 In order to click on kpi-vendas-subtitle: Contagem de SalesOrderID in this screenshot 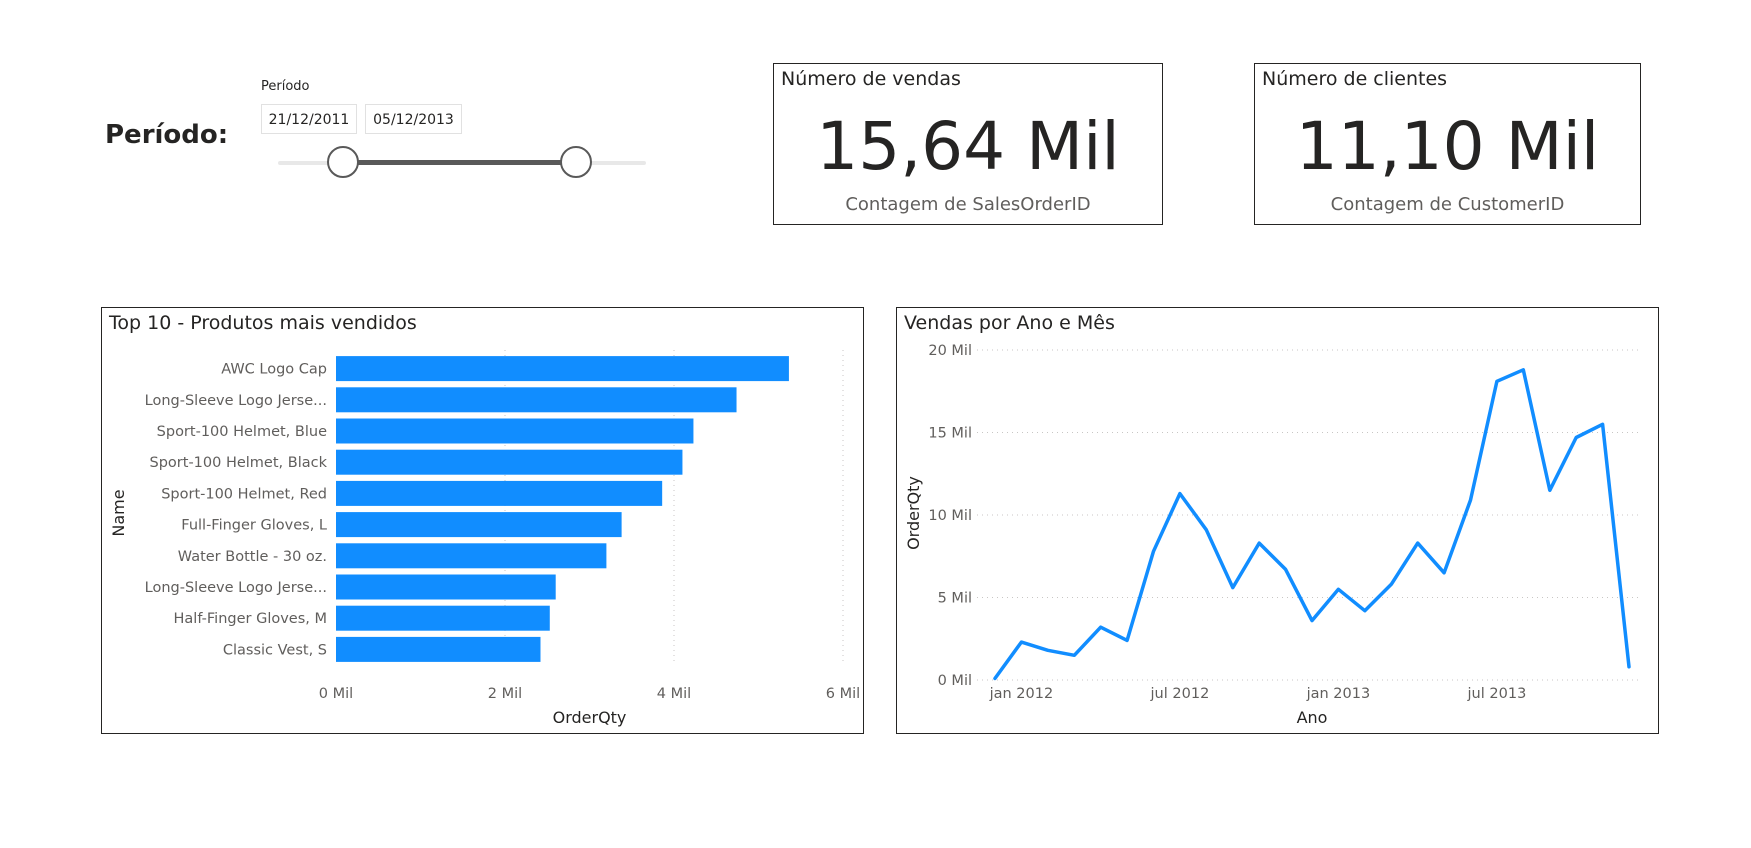, I will do `click(968, 204)`.